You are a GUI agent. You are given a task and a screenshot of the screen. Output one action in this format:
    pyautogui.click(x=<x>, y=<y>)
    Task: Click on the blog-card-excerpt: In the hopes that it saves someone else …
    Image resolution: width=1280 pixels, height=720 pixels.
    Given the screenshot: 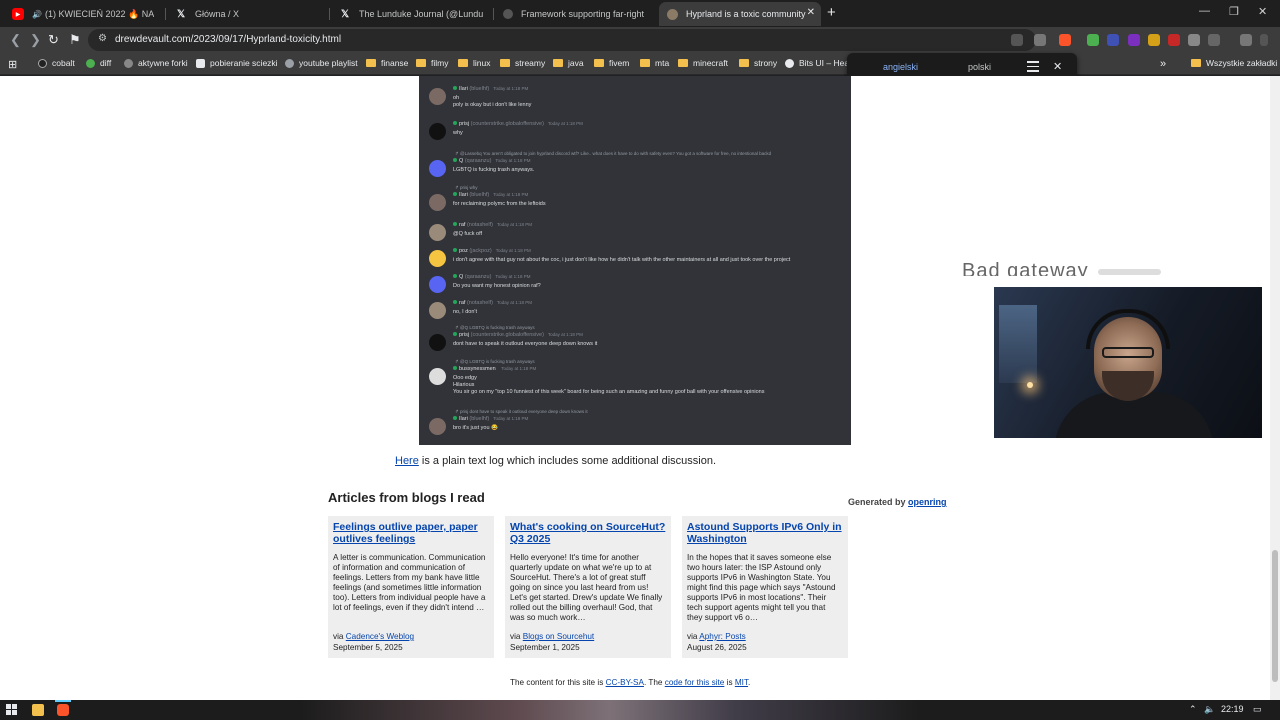 What is the action you would take?
    pyautogui.click(x=761, y=587)
    